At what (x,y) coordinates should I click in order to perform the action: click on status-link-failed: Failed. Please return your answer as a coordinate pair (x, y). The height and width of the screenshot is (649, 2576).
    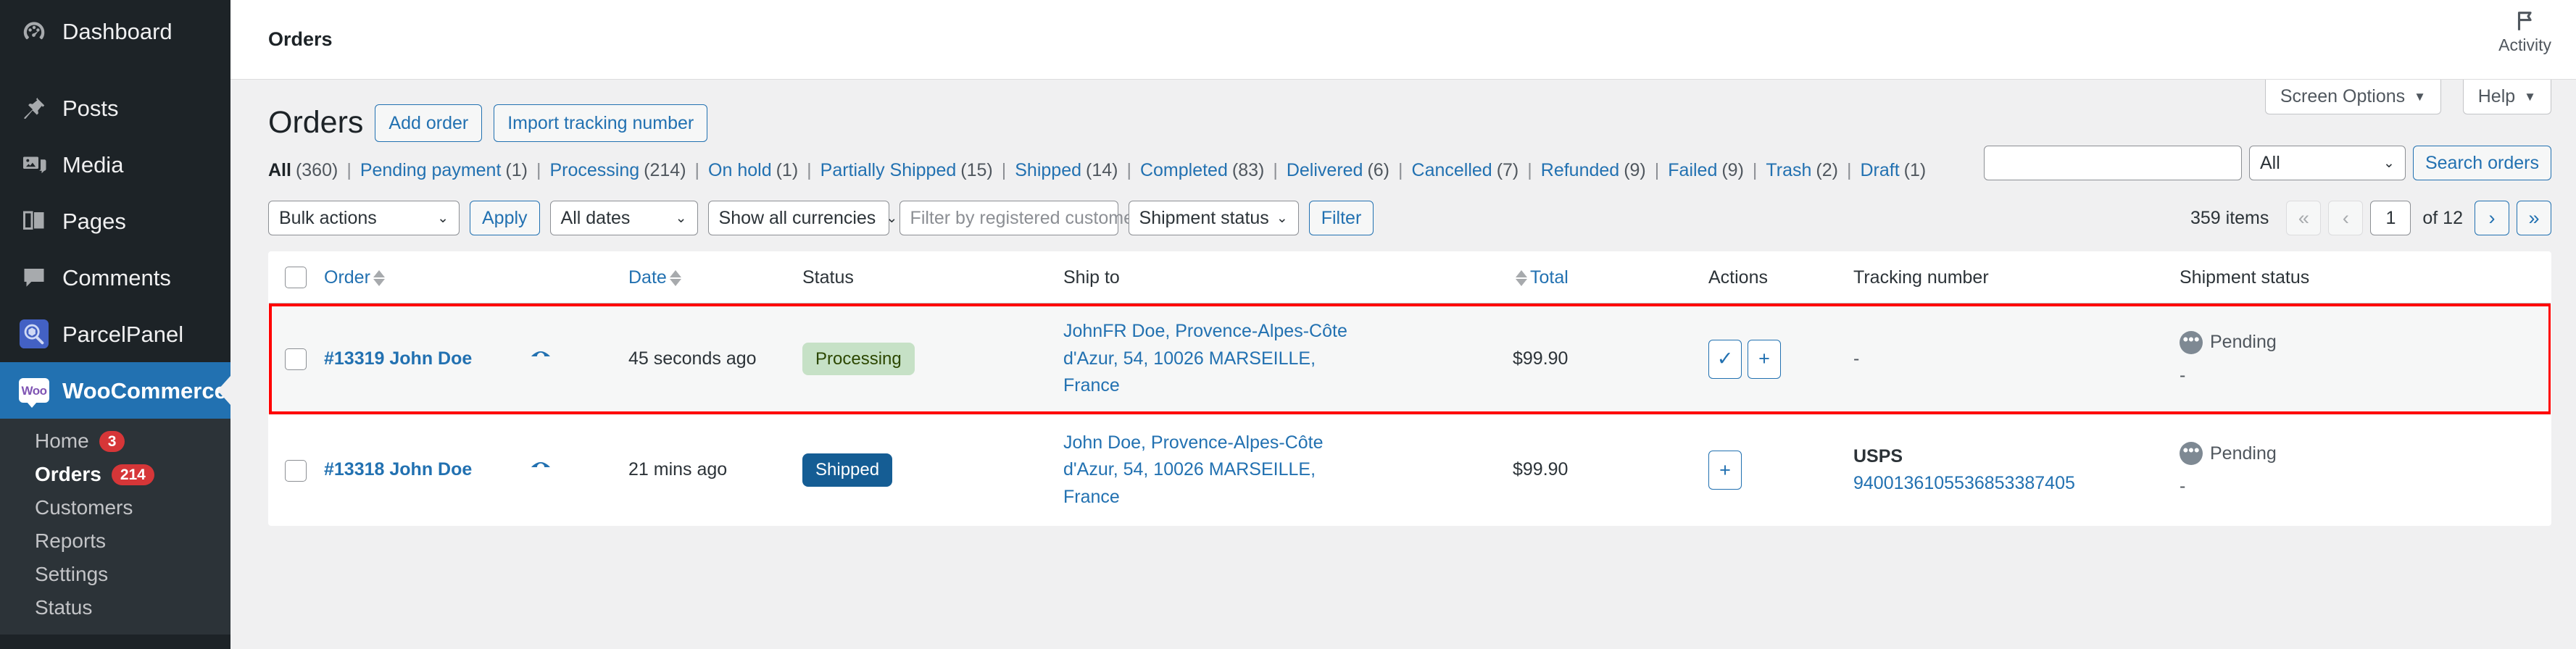
    Looking at the image, I should click on (1692, 170).